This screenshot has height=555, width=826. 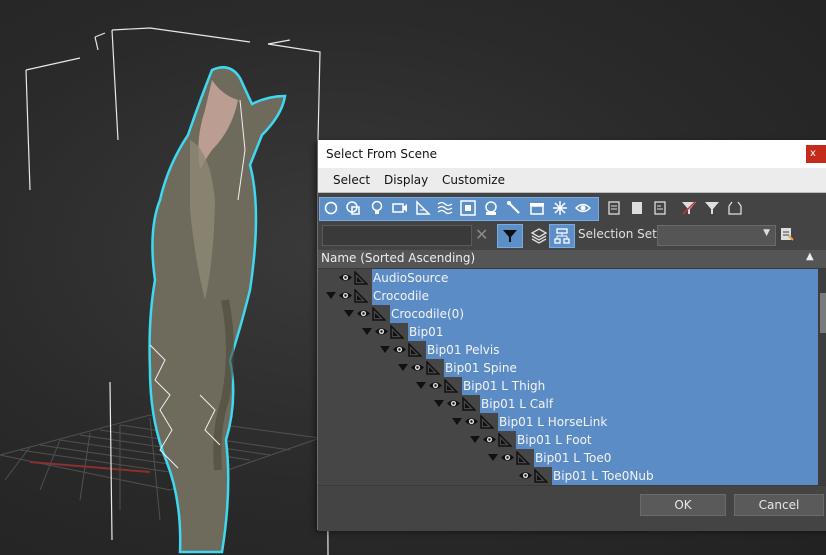 I want to click on selection-set-dropdown: ▼, so click(x=716, y=235).